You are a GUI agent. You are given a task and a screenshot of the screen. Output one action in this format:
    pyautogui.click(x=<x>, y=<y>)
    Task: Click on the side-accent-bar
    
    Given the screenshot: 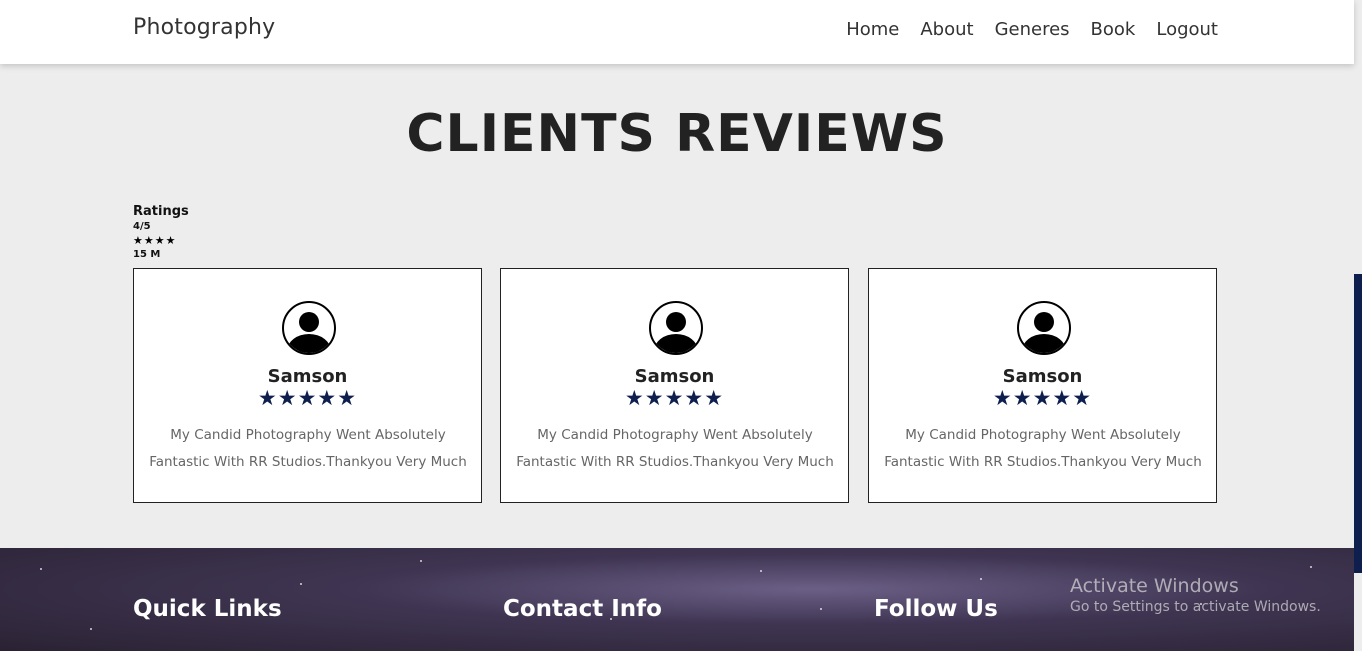 What is the action you would take?
    pyautogui.click(x=1358, y=423)
    